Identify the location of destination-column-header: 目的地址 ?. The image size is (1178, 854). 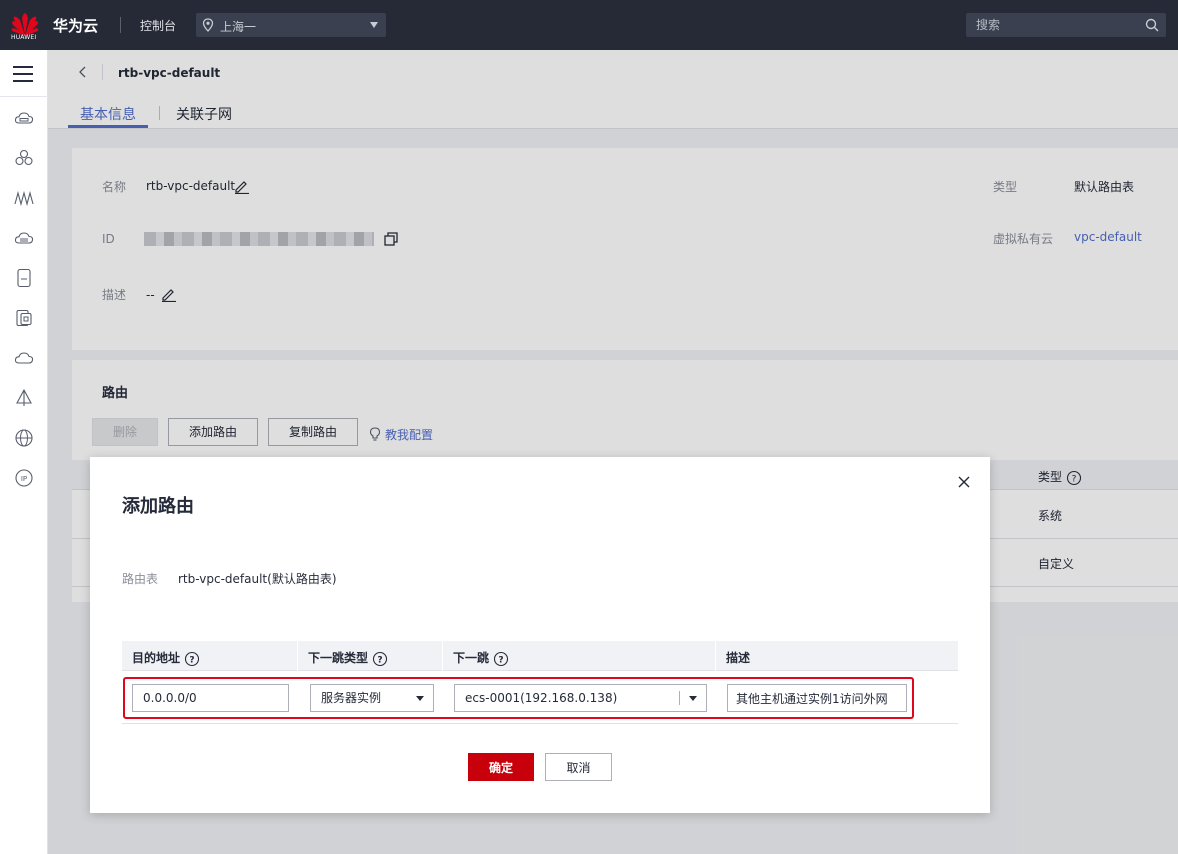
(166, 658).